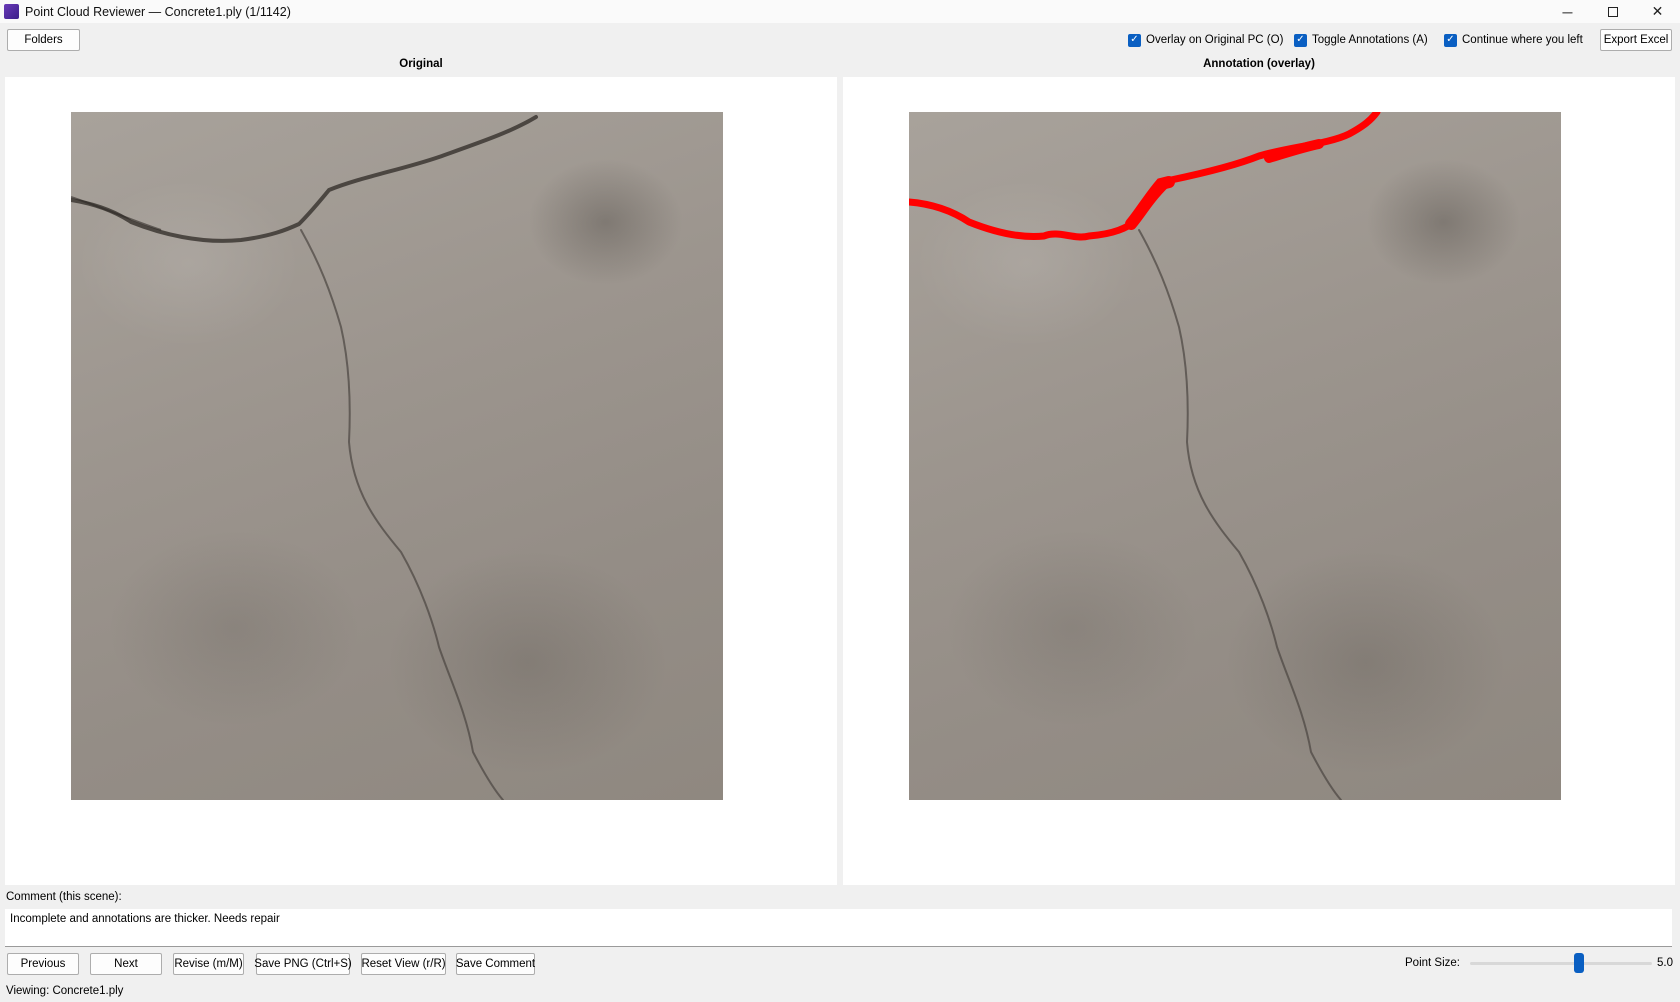 The image size is (1680, 1002). I want to click on overlay-checkbox: ✓ Overlay on Original PC (O), so click(1205, 40).